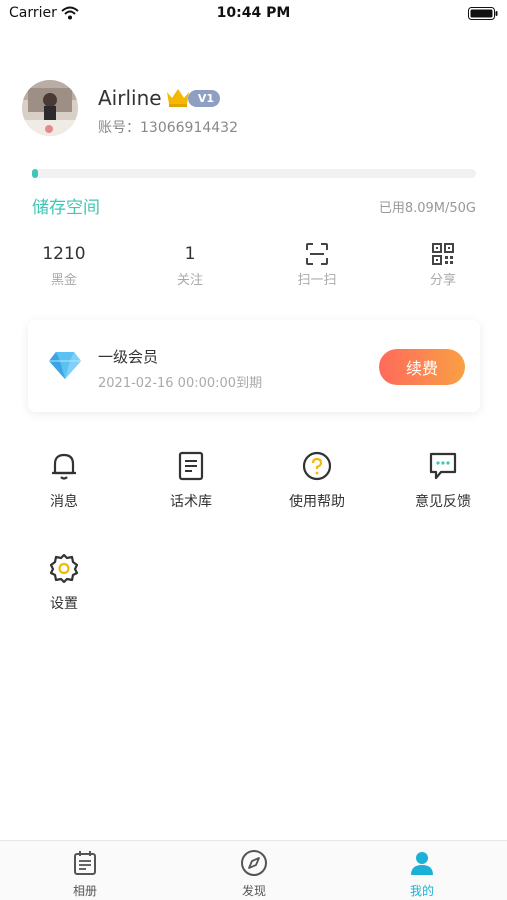 The image size is (507, 900). What do you see at coordinates (65, 365) in the screenshot?
I see `diamond-icon` at bounding box center [65, 365].